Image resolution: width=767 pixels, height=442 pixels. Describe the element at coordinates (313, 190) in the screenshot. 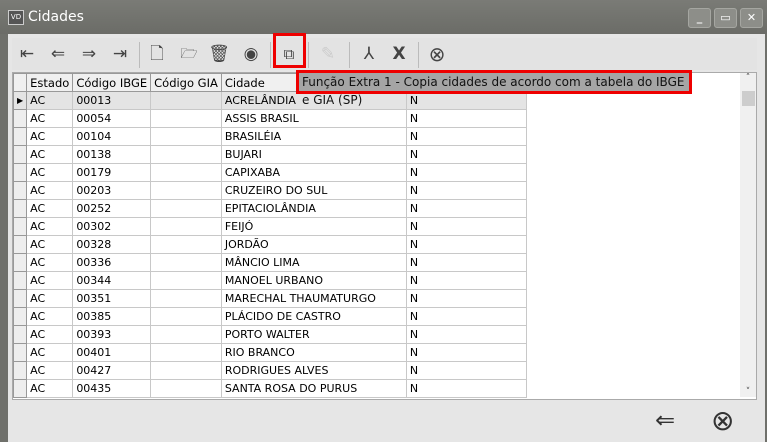

I see `cell-cidade: CRUZEIRO DO SUL` at that location.